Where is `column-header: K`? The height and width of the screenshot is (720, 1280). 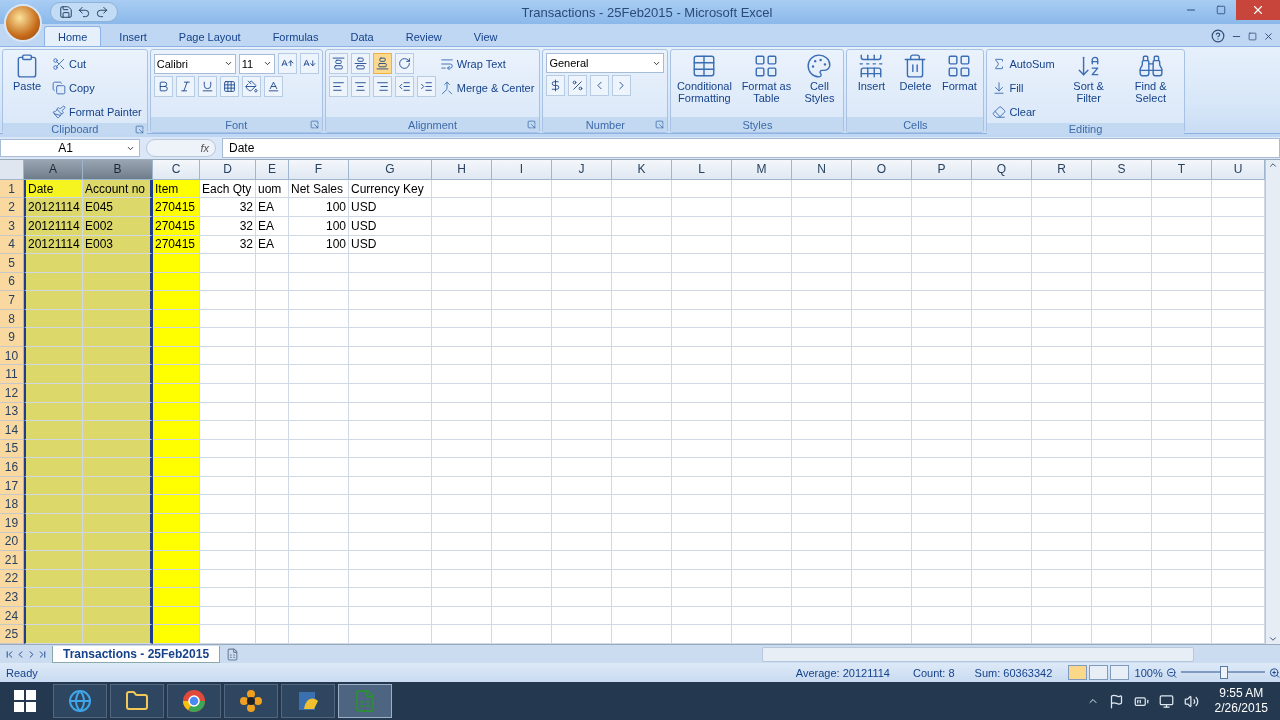
column-header: K is located at coordinates (642, 170).